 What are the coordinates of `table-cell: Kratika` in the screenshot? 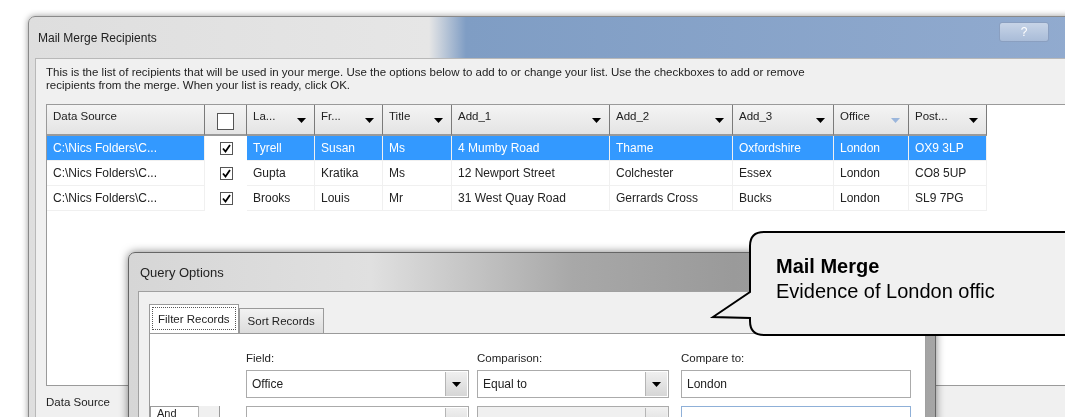 It's located at (349, 173).